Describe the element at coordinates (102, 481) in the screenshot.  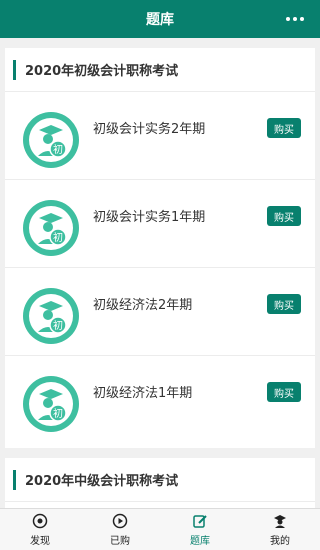
I see `section-title: 2020年中级会计职称考试` at that location.